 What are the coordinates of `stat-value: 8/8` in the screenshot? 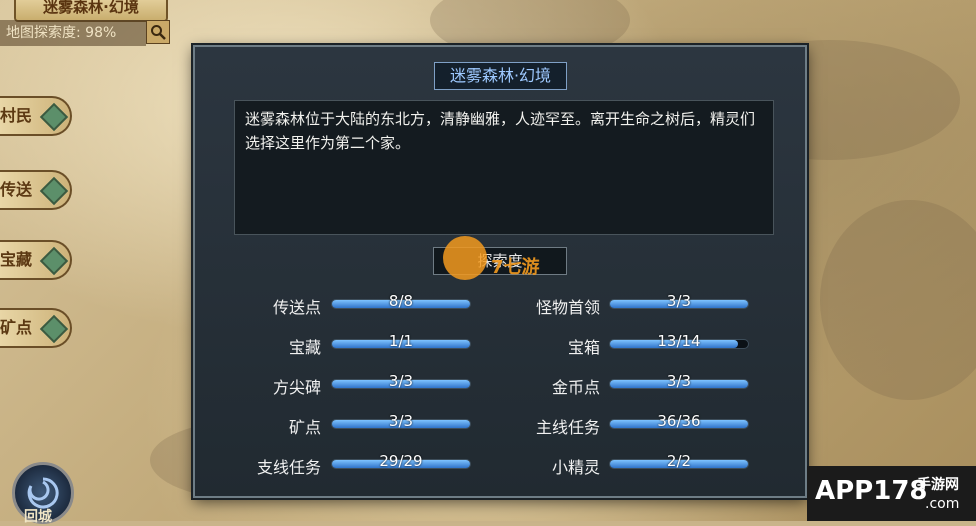 It's located at (401, 301).